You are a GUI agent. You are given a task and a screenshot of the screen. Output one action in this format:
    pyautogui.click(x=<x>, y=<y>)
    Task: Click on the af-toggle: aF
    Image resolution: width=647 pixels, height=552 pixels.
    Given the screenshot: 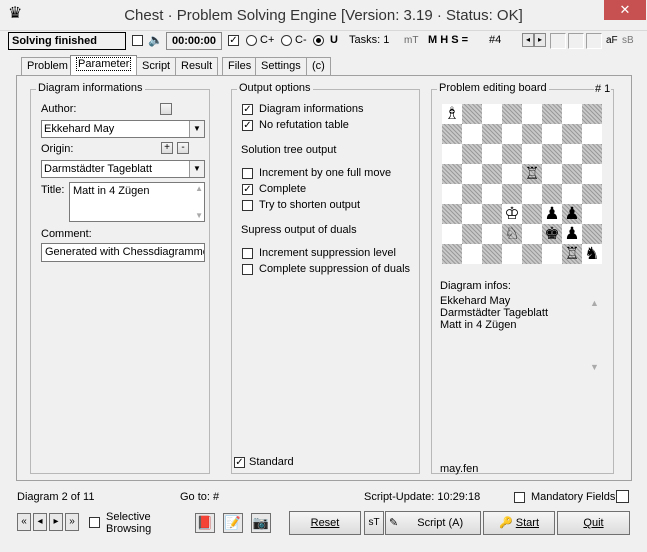 What is the action you would take?
    pyautogui.click(x=612, y=40)
    